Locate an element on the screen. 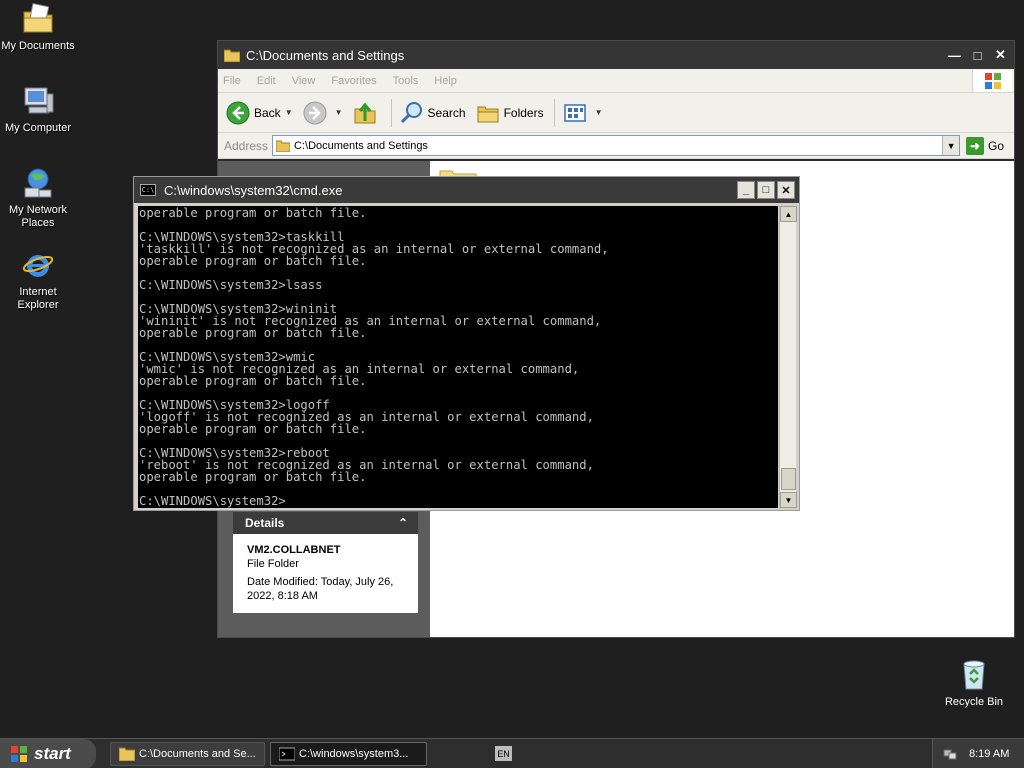 This screenshot has height=768, width=1024. go-label: Go is located at coordinates (996, 145).